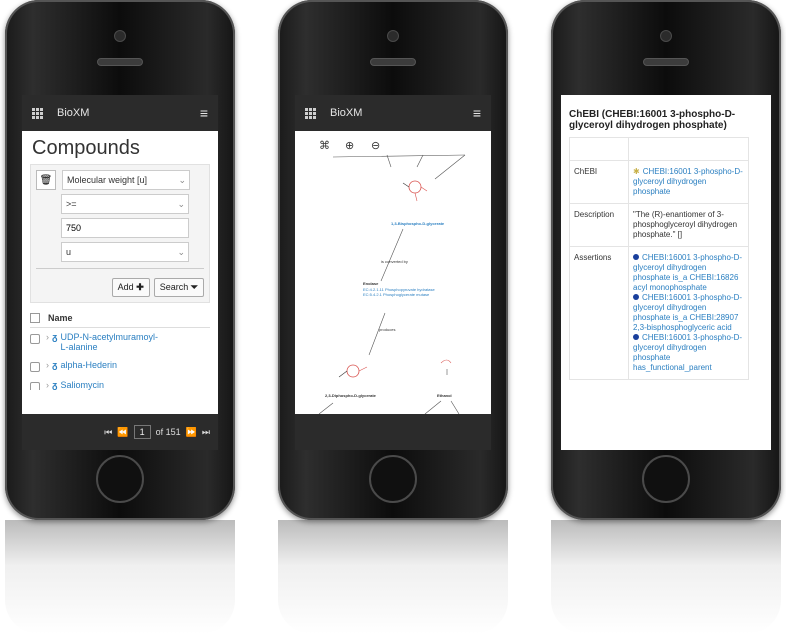 The height and width of the screenshot is (634, 786). Describe the element at coordinates (599, 225) in the screenshot. I see `row-key: Description` at that location.